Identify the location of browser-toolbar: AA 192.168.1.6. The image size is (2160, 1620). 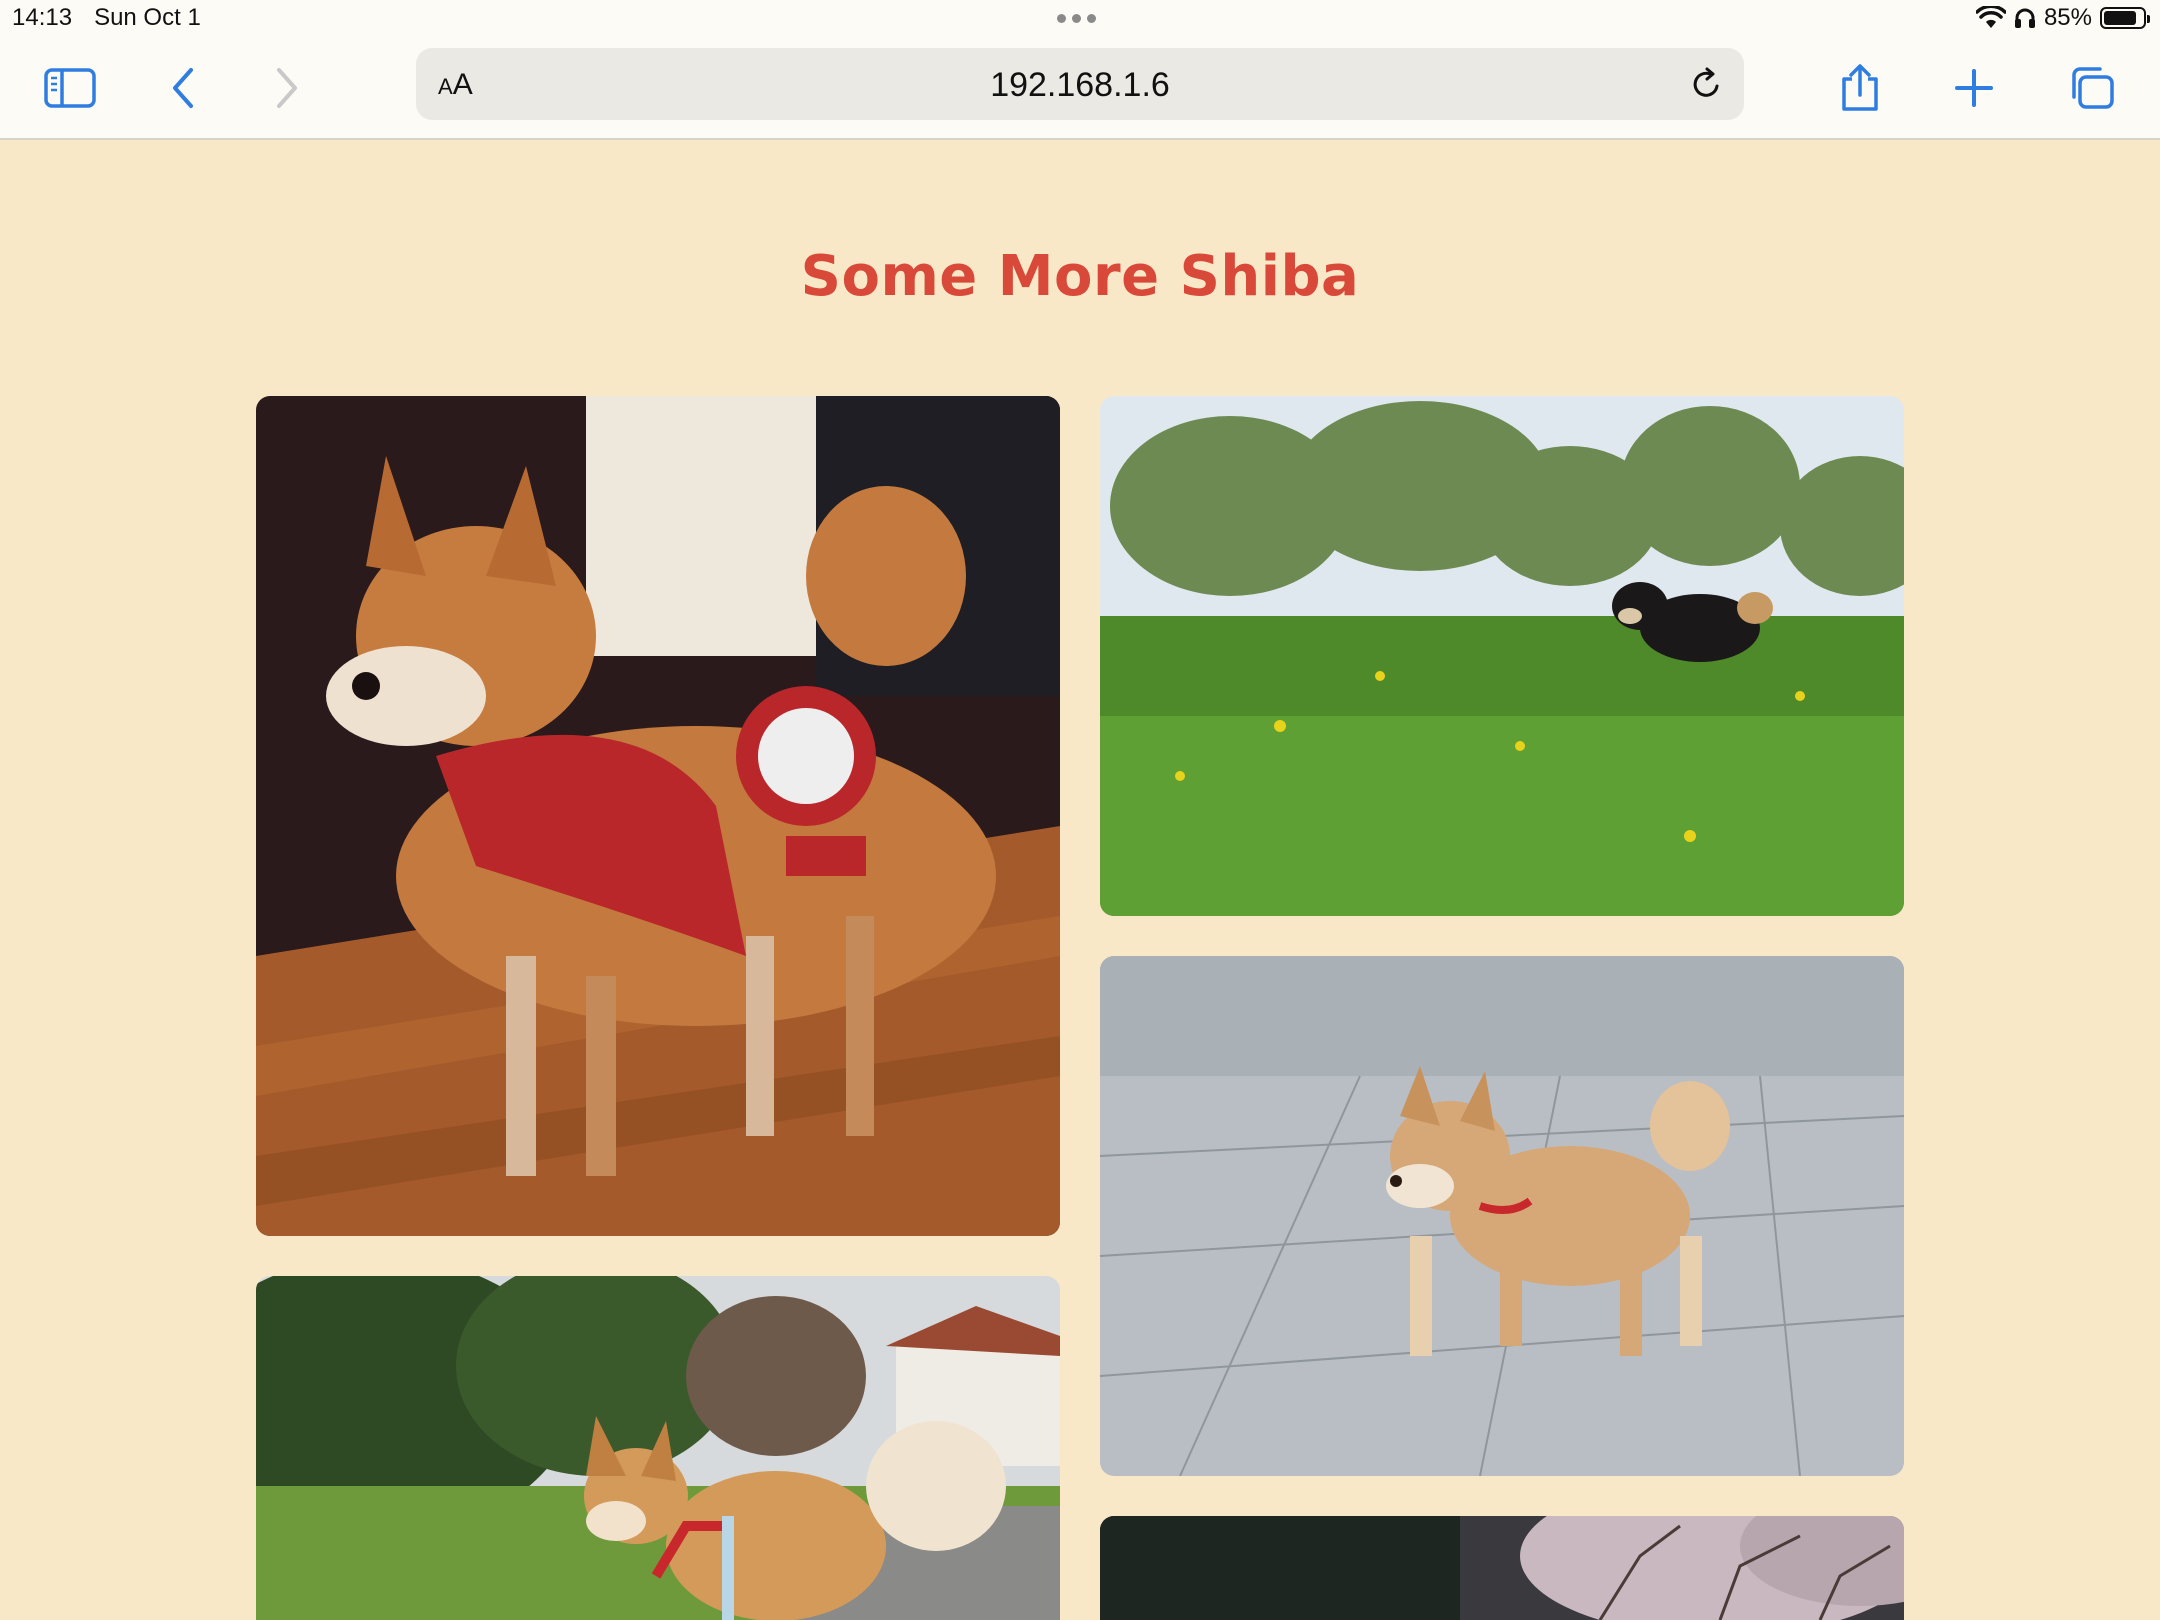
(1080, 90).